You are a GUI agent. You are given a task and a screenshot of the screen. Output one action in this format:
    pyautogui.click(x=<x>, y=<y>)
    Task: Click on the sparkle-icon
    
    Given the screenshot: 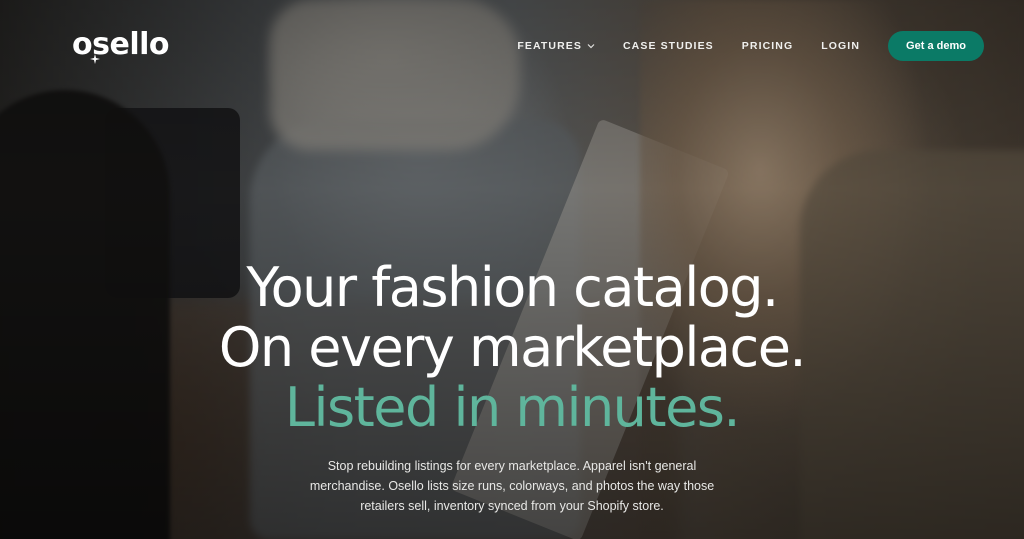 What is the action you would take?
    pyautogui.click(x=95, y=58)
    